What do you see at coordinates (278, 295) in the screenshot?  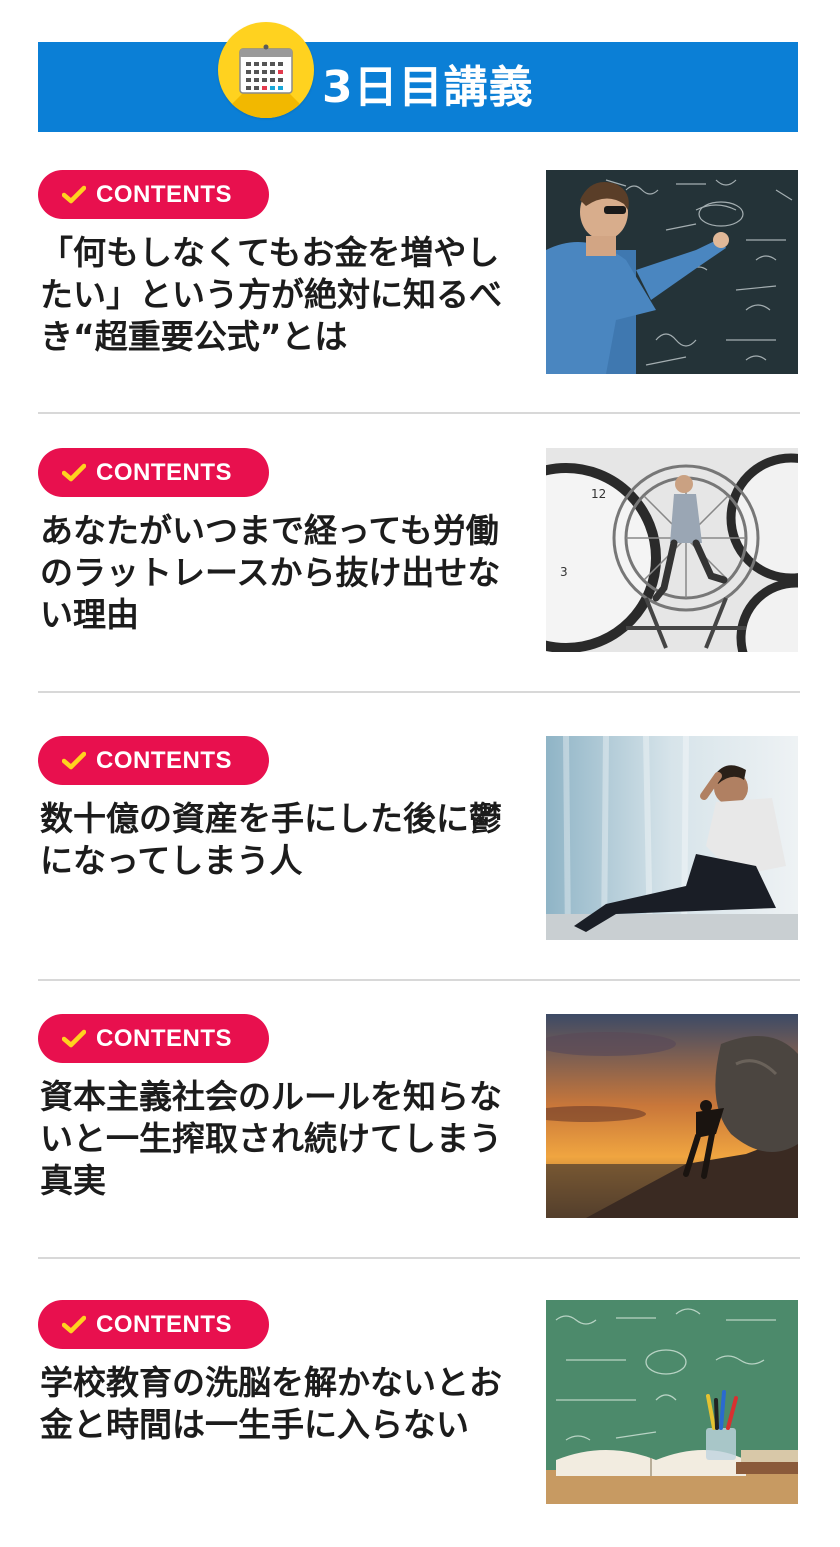 I see `item-title: 「何もしなくてもお金を増やしたい」という方が絶対に知るべき“超重要公式”とは` at bounding box center [278, 295].